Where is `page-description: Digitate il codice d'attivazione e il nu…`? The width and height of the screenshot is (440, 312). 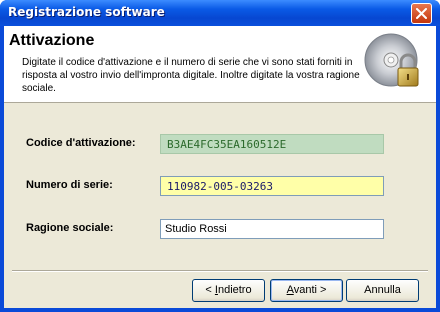 page-description: Digitate il codice d'attivazione e il nu… is located at coordinates (191, 75).